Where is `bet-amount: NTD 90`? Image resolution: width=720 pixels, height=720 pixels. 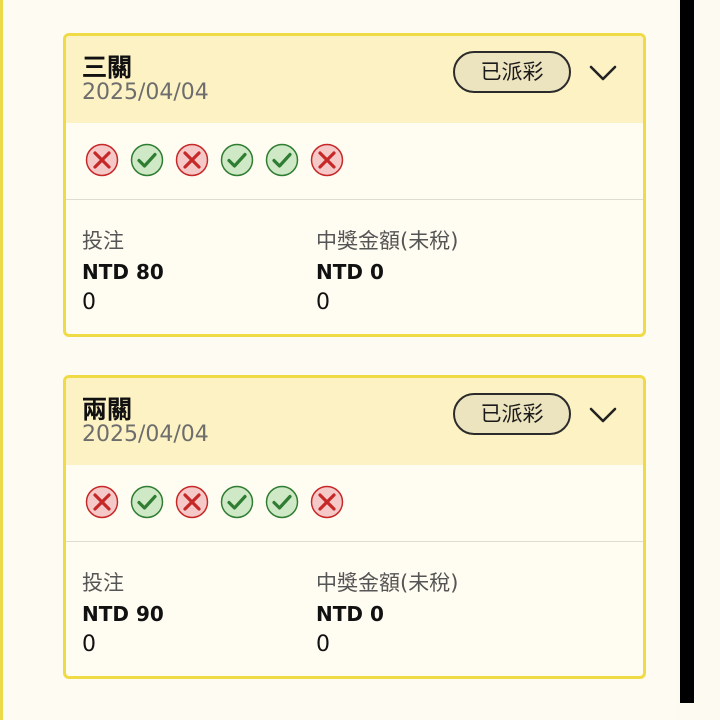 bet-amount: NTD 90 is located at coordinates (123, 614).